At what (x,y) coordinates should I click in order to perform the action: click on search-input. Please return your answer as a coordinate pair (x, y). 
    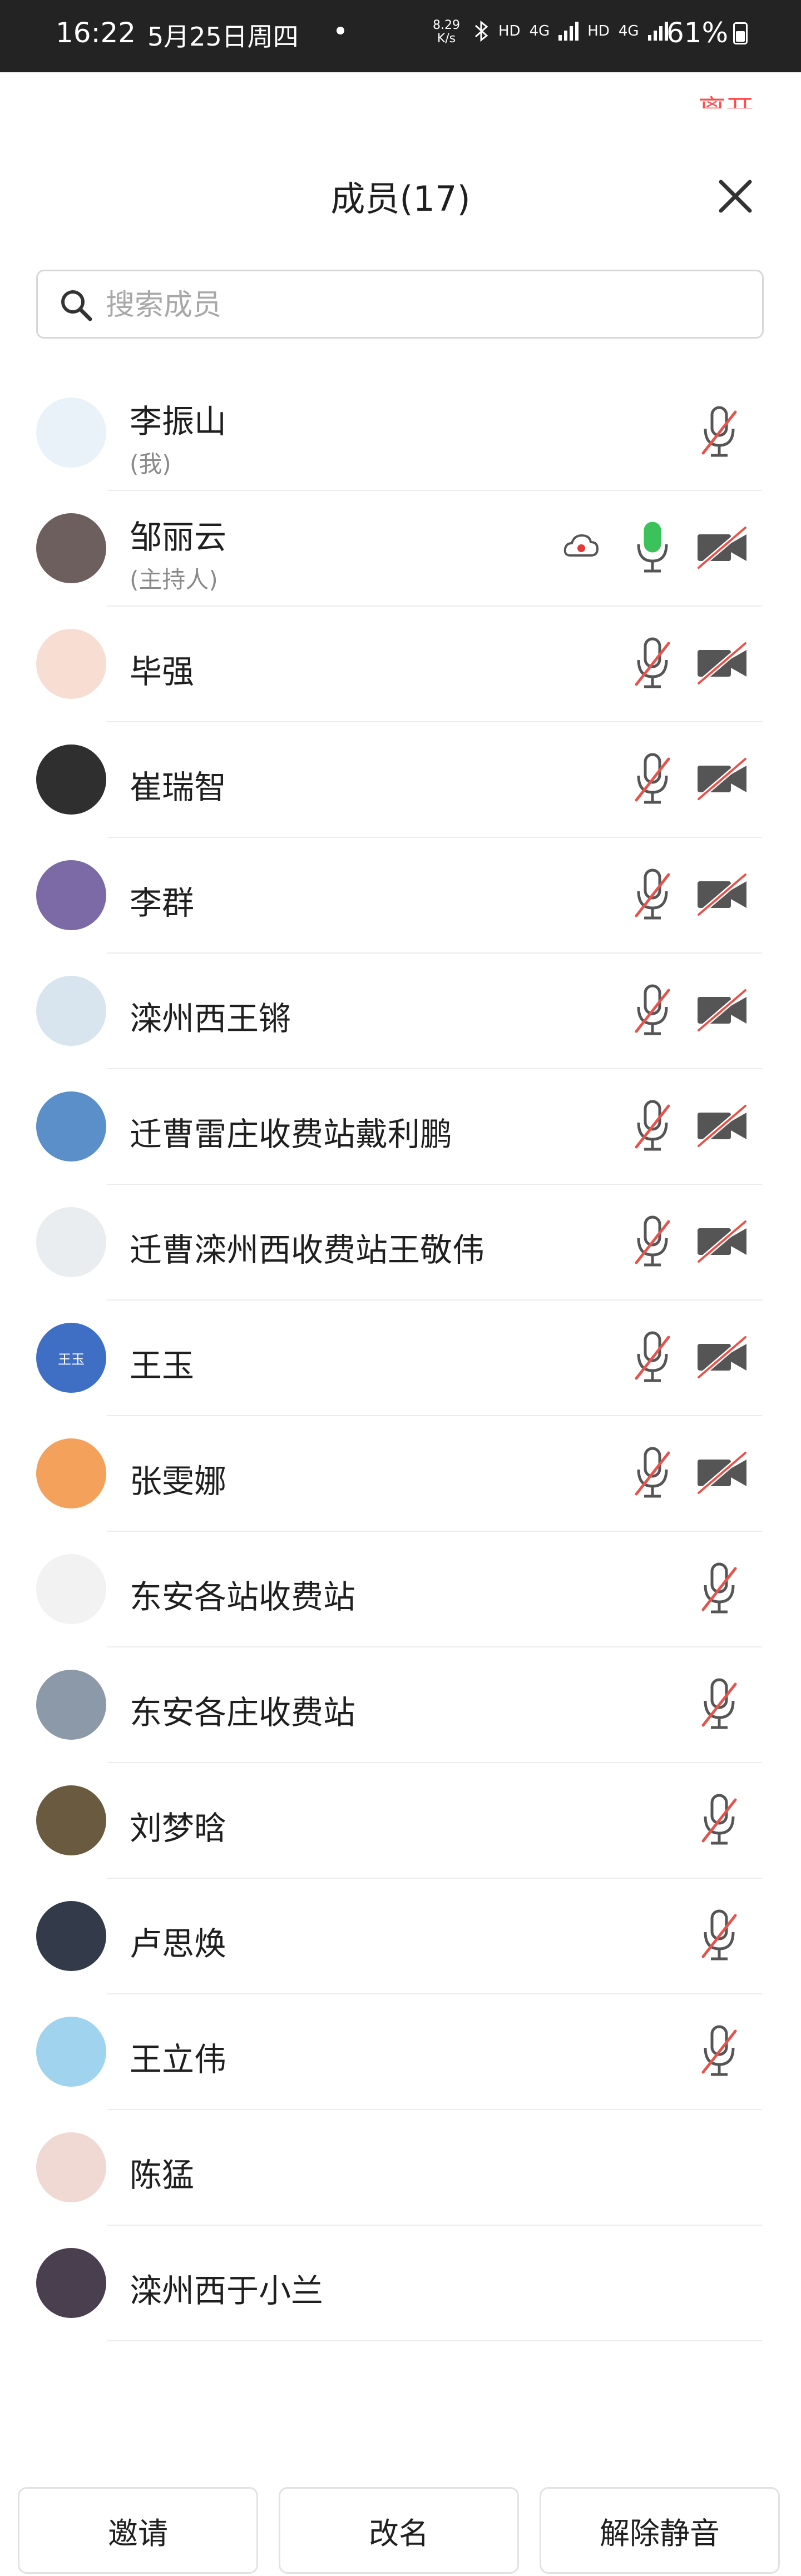
    Looking at the image, I should click on (412, 305).